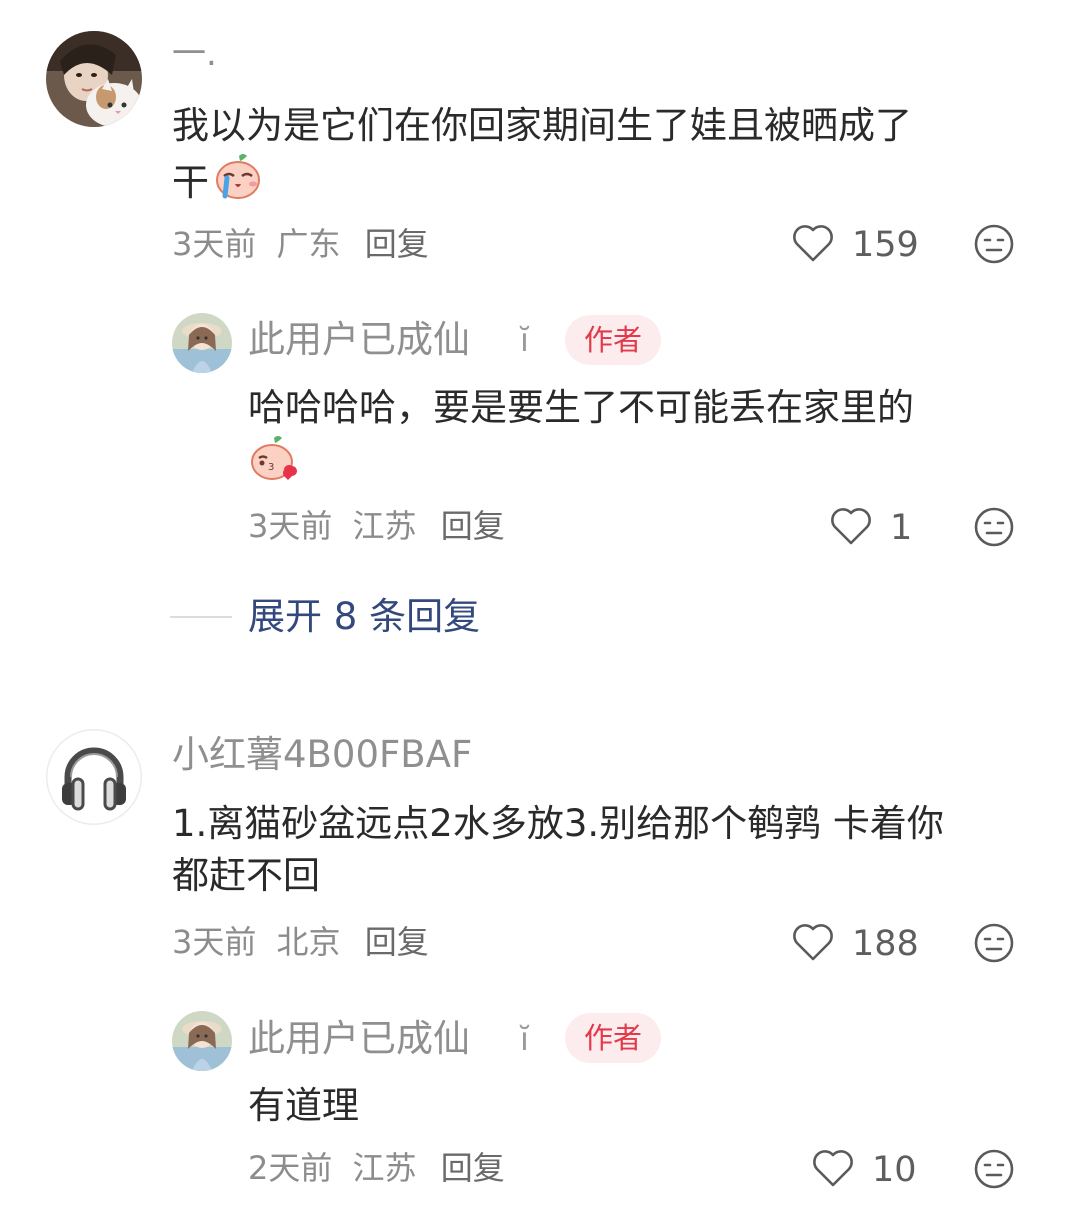  Describe the element at coordinates (322, 754) in the screenshot. I see `comment-username: 小红薯4B00FBAF` at that location.